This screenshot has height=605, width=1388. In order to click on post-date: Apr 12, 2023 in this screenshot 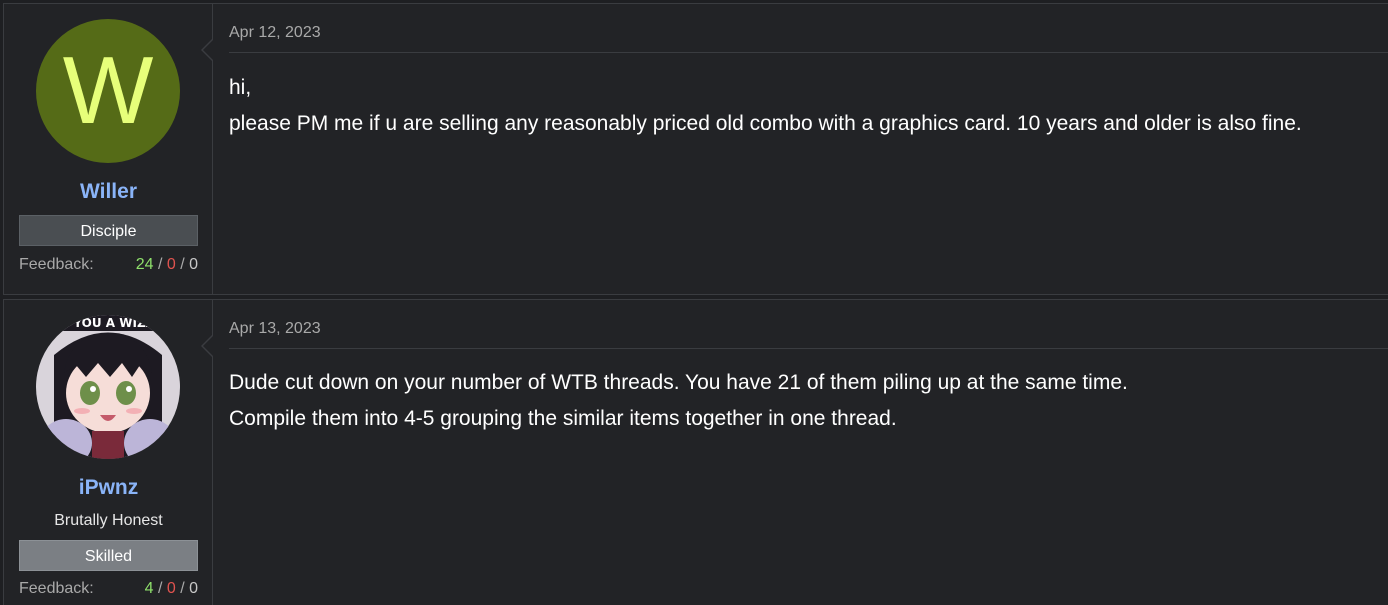, I will do `click(275, 33)`.